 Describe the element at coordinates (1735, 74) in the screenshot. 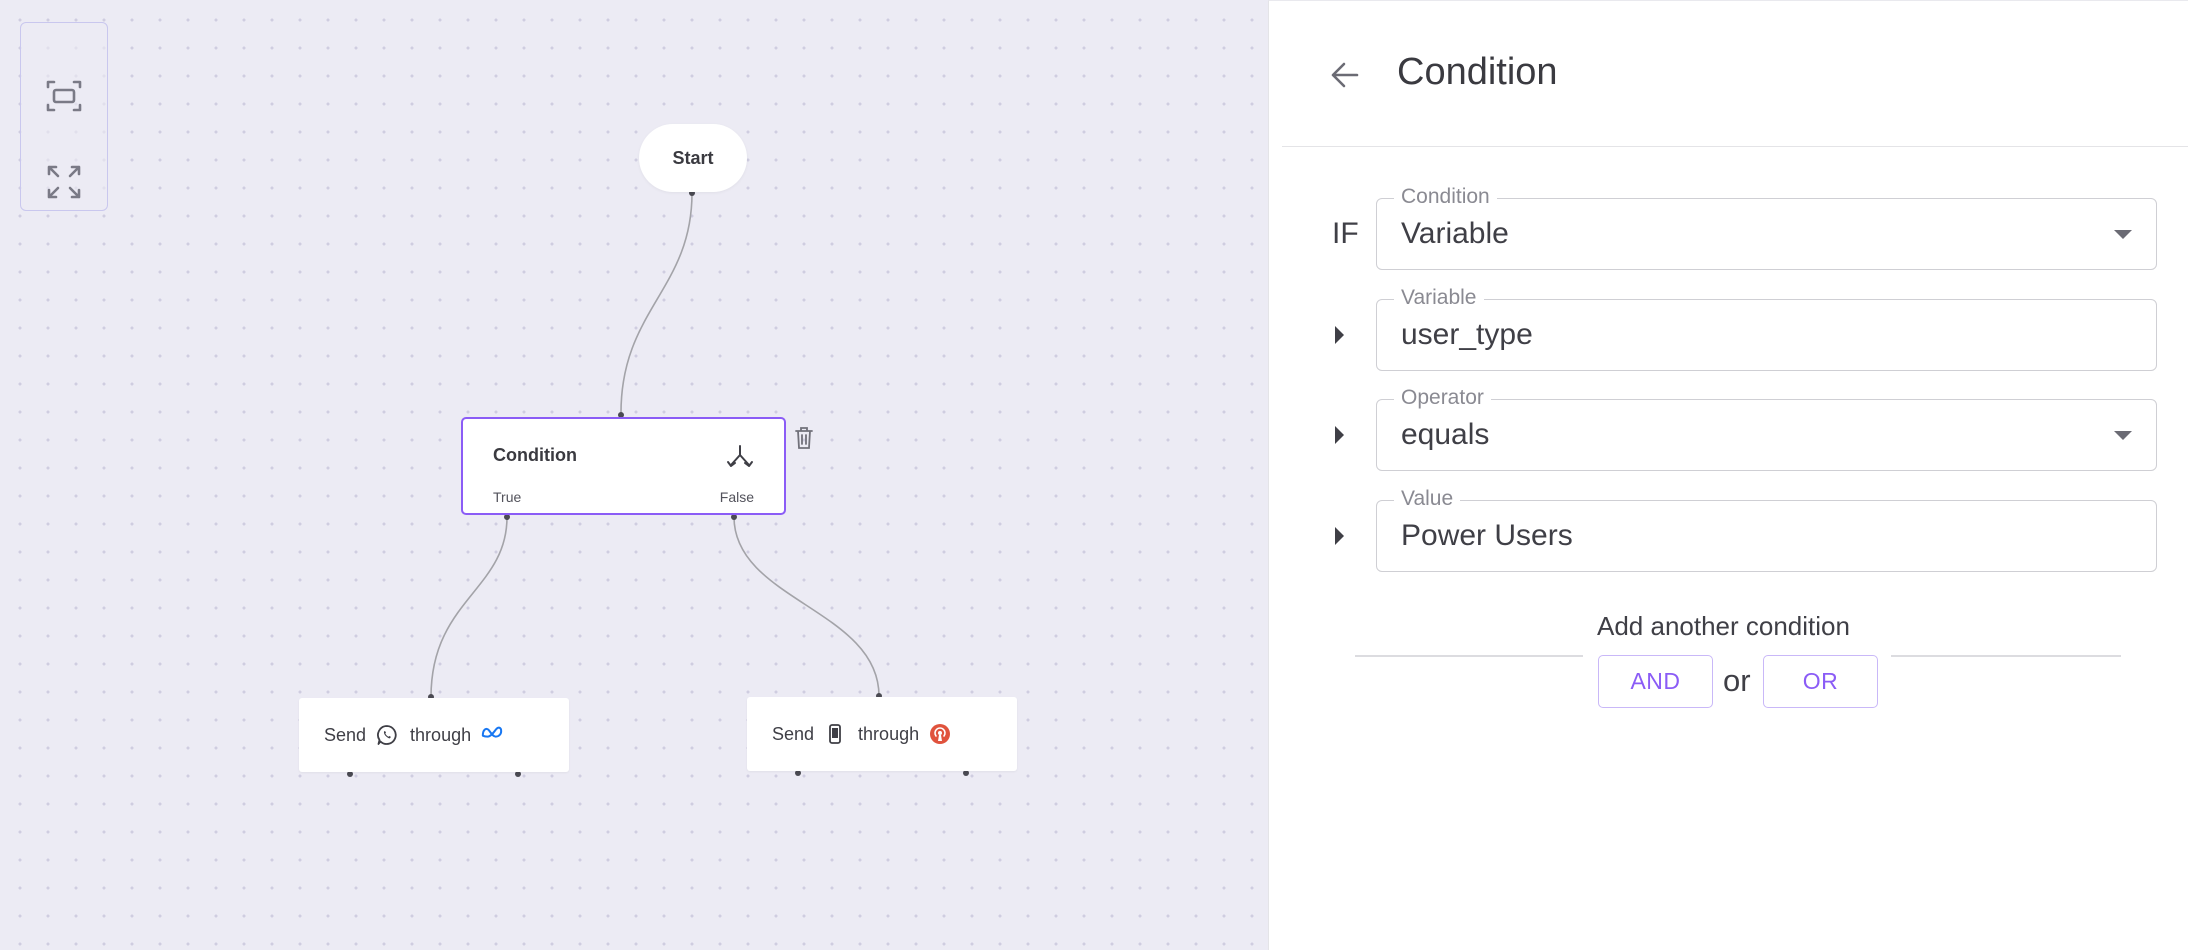

I see `panel-header: Condition` at that location.